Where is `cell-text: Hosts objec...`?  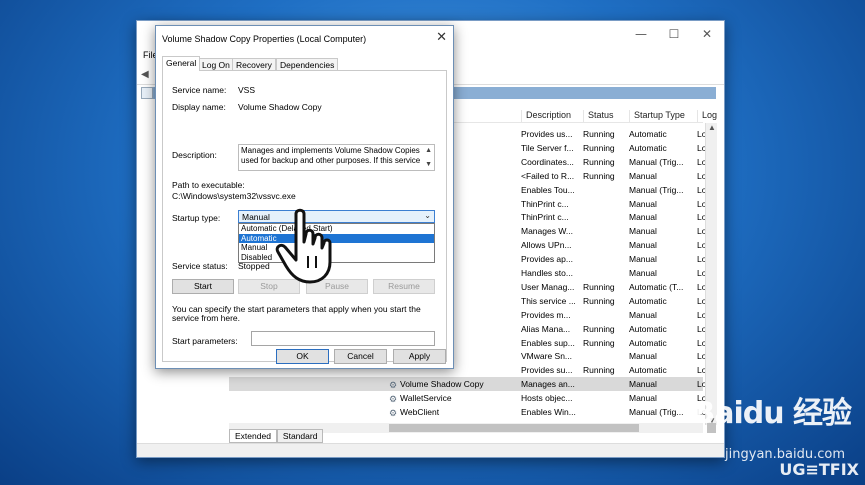
cell-text: Hosts objec... is located at coordinates (547, 398).